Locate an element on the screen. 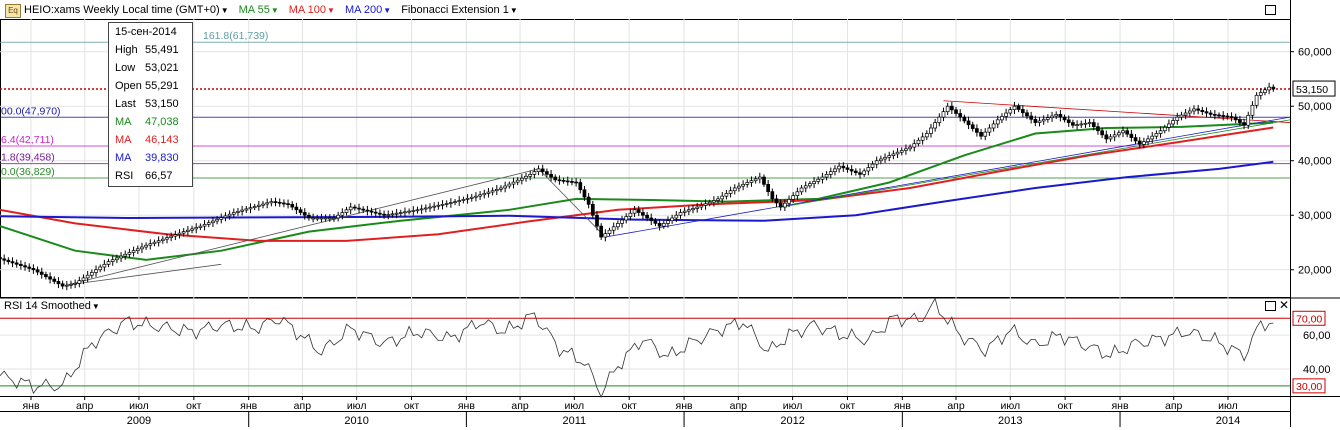  ma100-legend: MA 100▼ is located at coordinates (312, 10).